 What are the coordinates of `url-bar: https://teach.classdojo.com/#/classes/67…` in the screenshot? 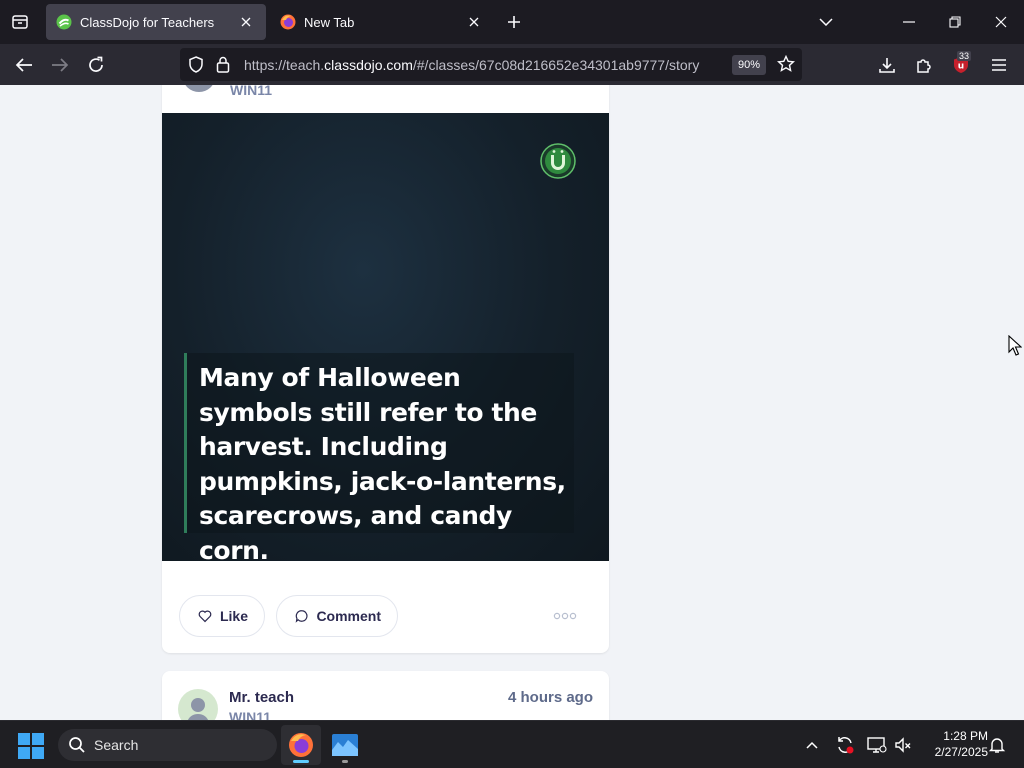 It's located at (491, 64).